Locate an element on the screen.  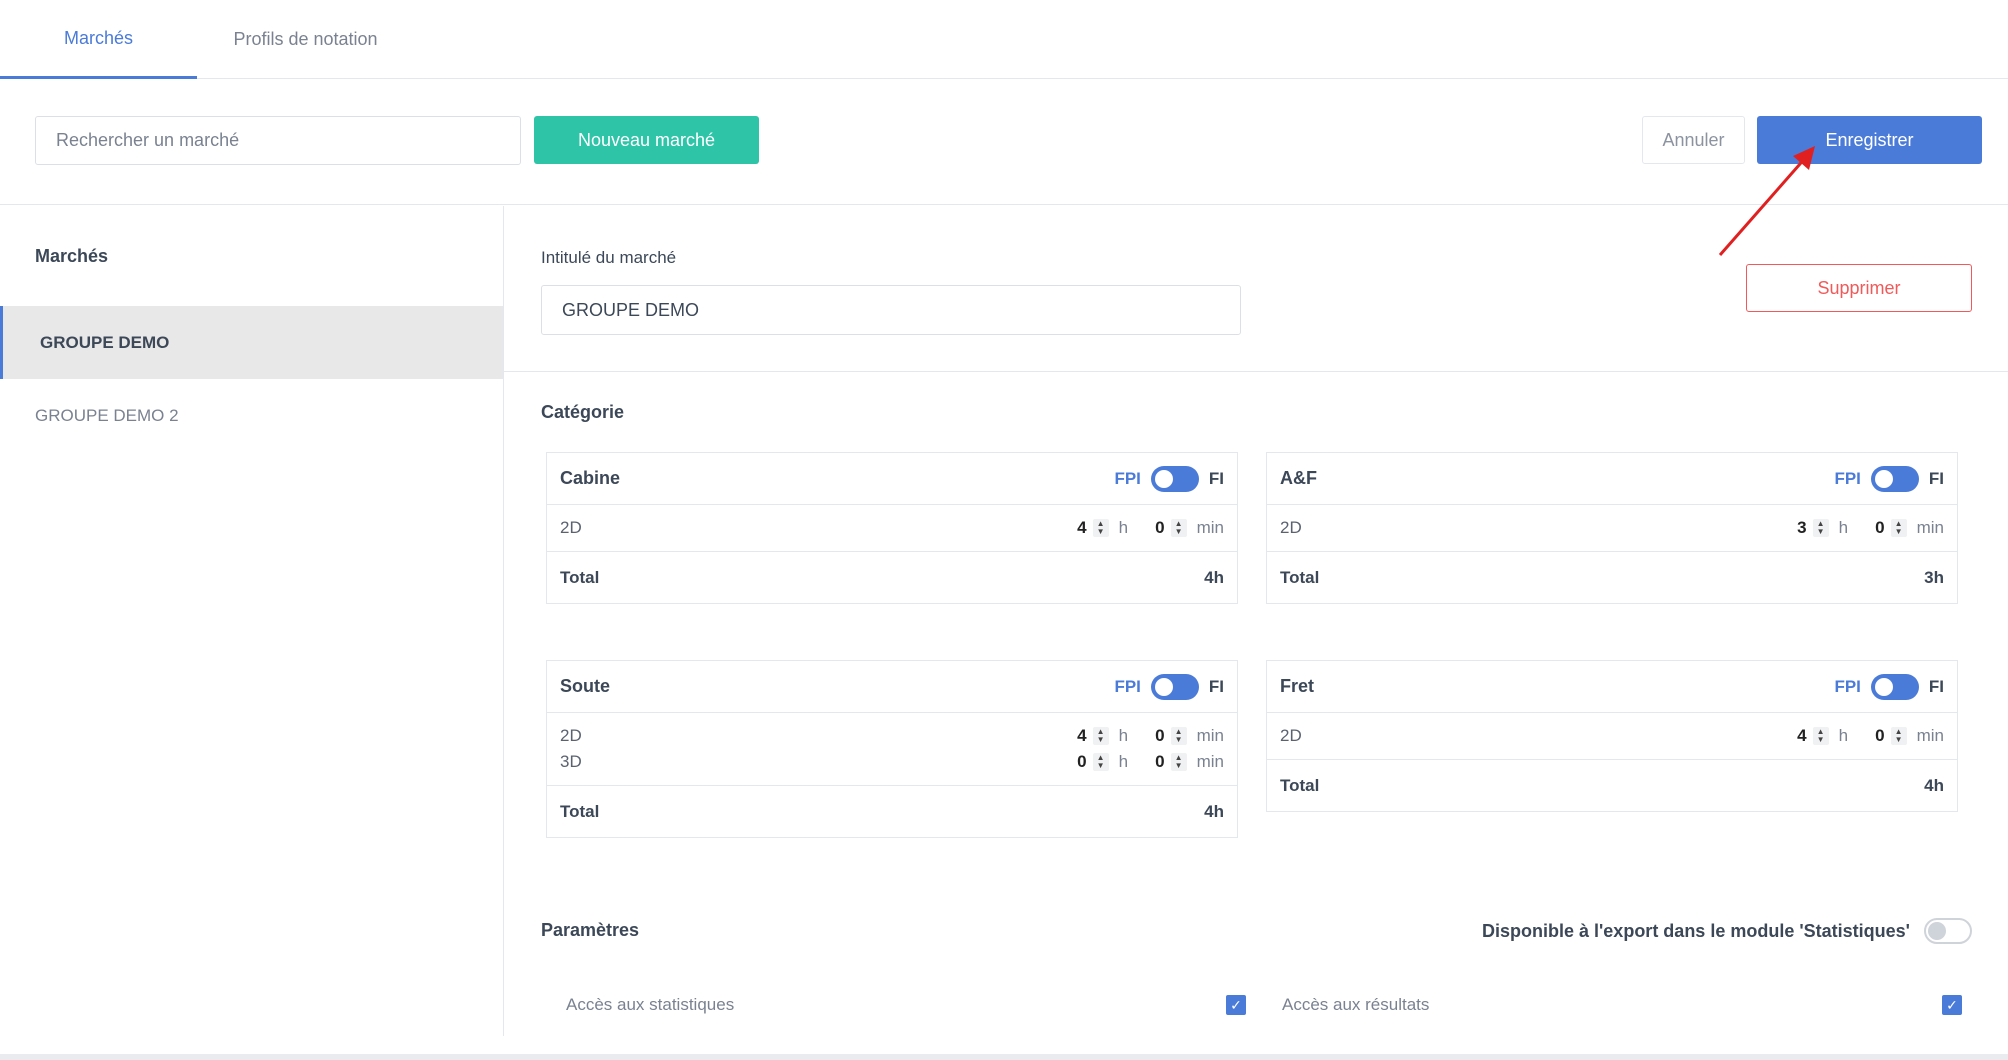
sidebar-item-groupe-demo-2: GROUPE DEMO 2 is located at coordinates (251, 415).